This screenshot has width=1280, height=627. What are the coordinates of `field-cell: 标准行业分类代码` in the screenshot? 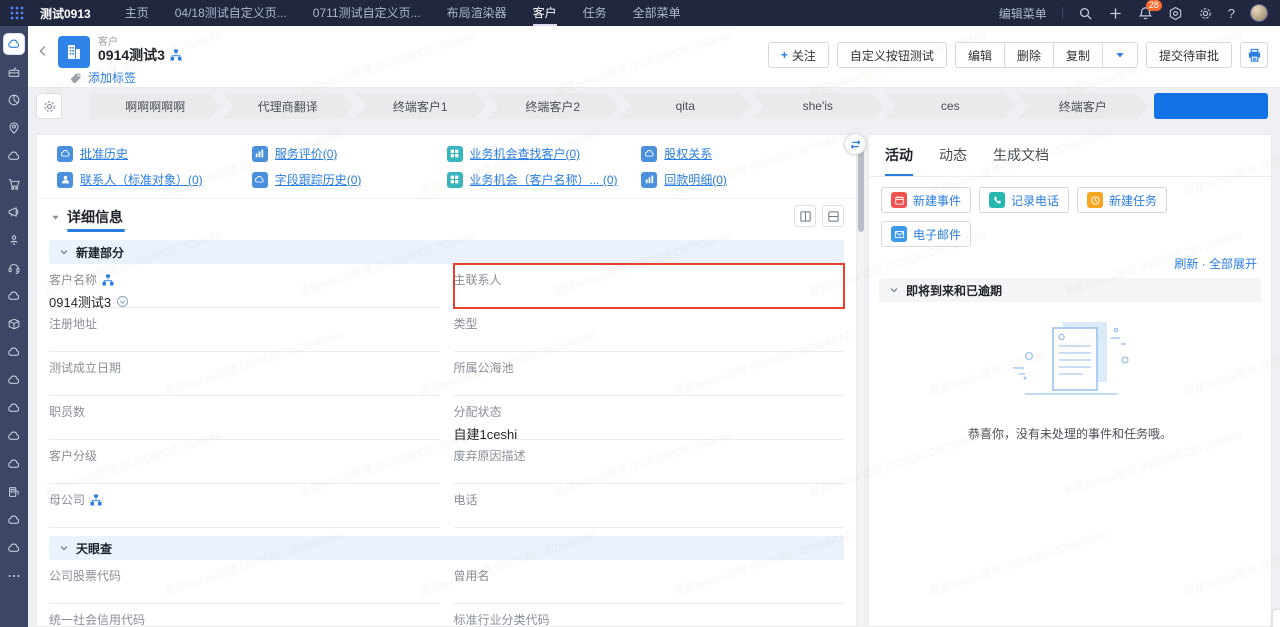 It's located at (649, 615).